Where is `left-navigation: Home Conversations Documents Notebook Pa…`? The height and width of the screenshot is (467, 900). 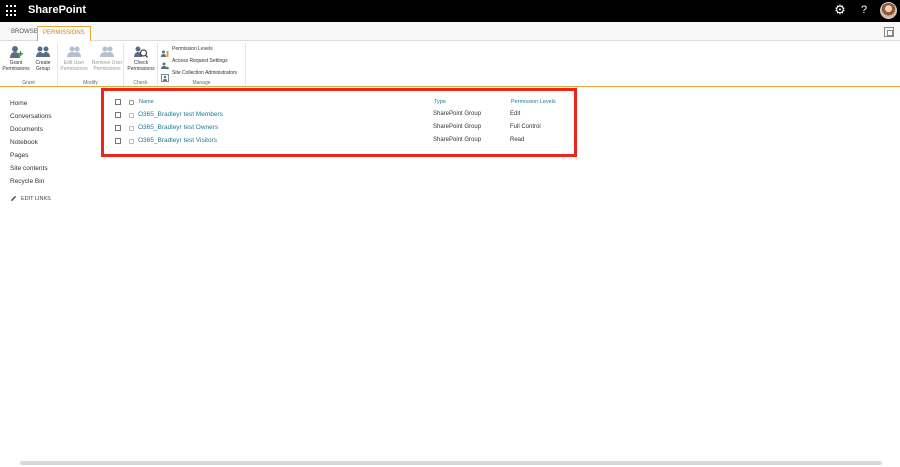
left-navigation: Home Conversations Documents Notebook Pa… is located at coordinates (50, 149).